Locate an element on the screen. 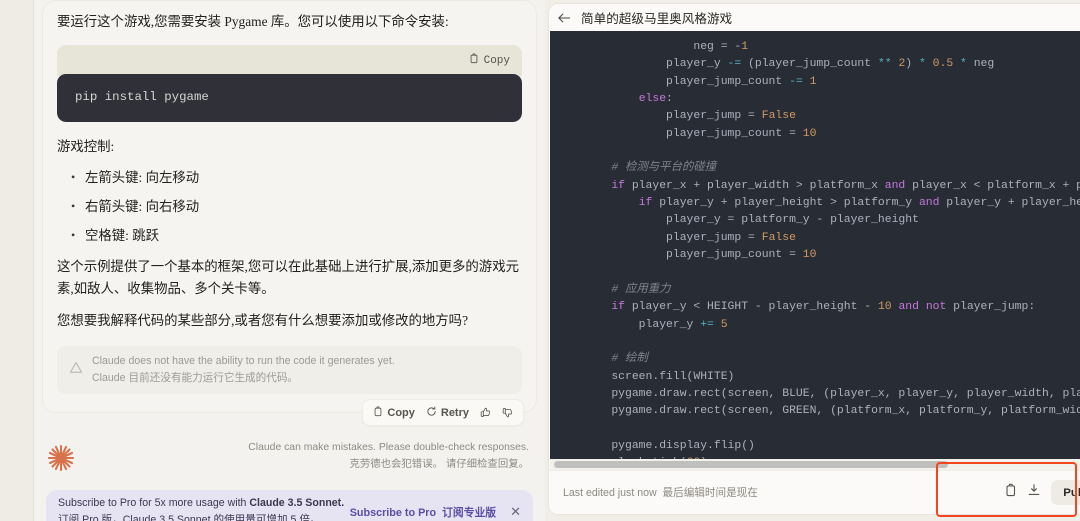  promo-line-zh: 订阅 Pro 版，Claude 3.5 Sonnet 的使用量可增加 5 倍。 is located at coordinates (189, 517).